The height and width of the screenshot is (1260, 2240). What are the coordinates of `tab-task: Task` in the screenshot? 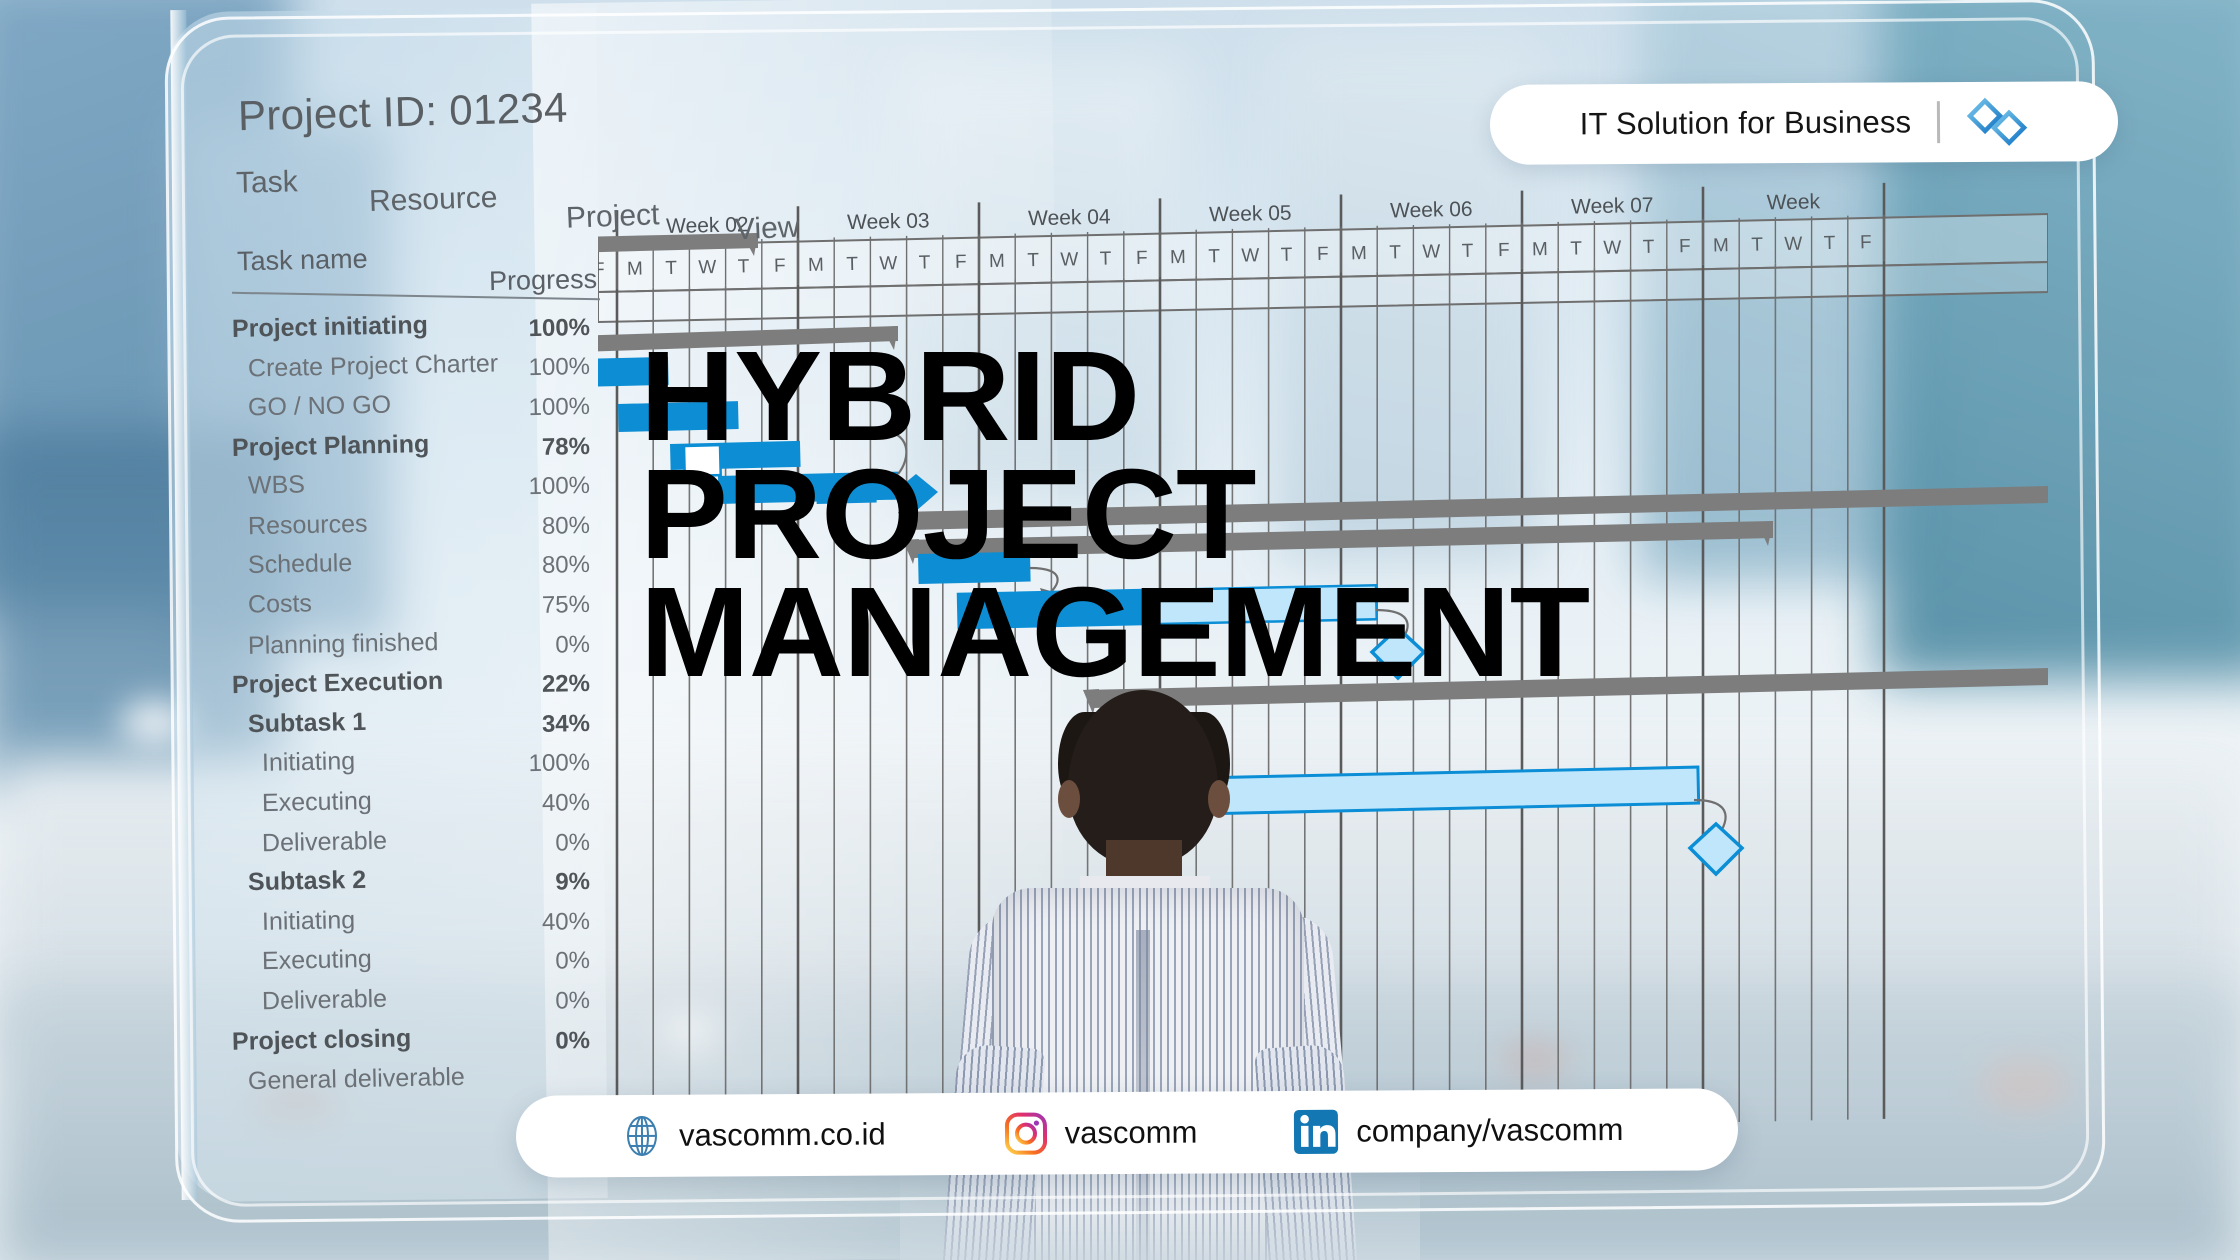 It's located at (267, 182).